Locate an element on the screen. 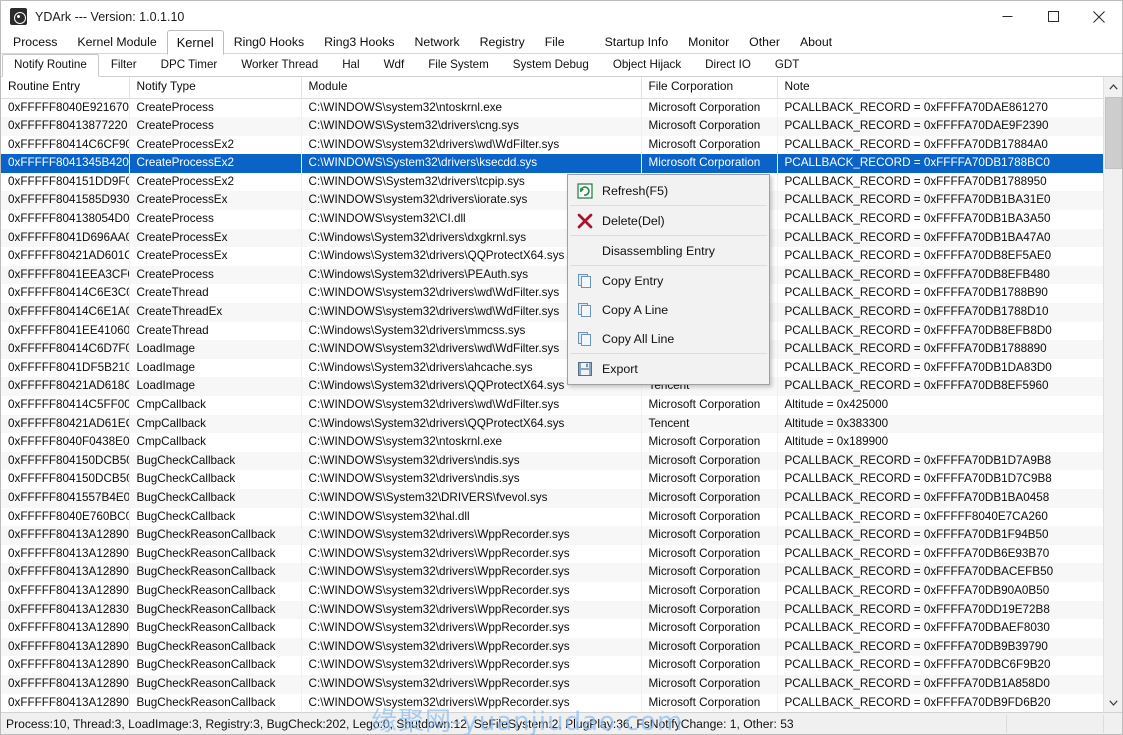 Image resolution: width=1123 pixels, height=735 pixels. sub-tab-file-system: File System is located at coordinates (458, 65).